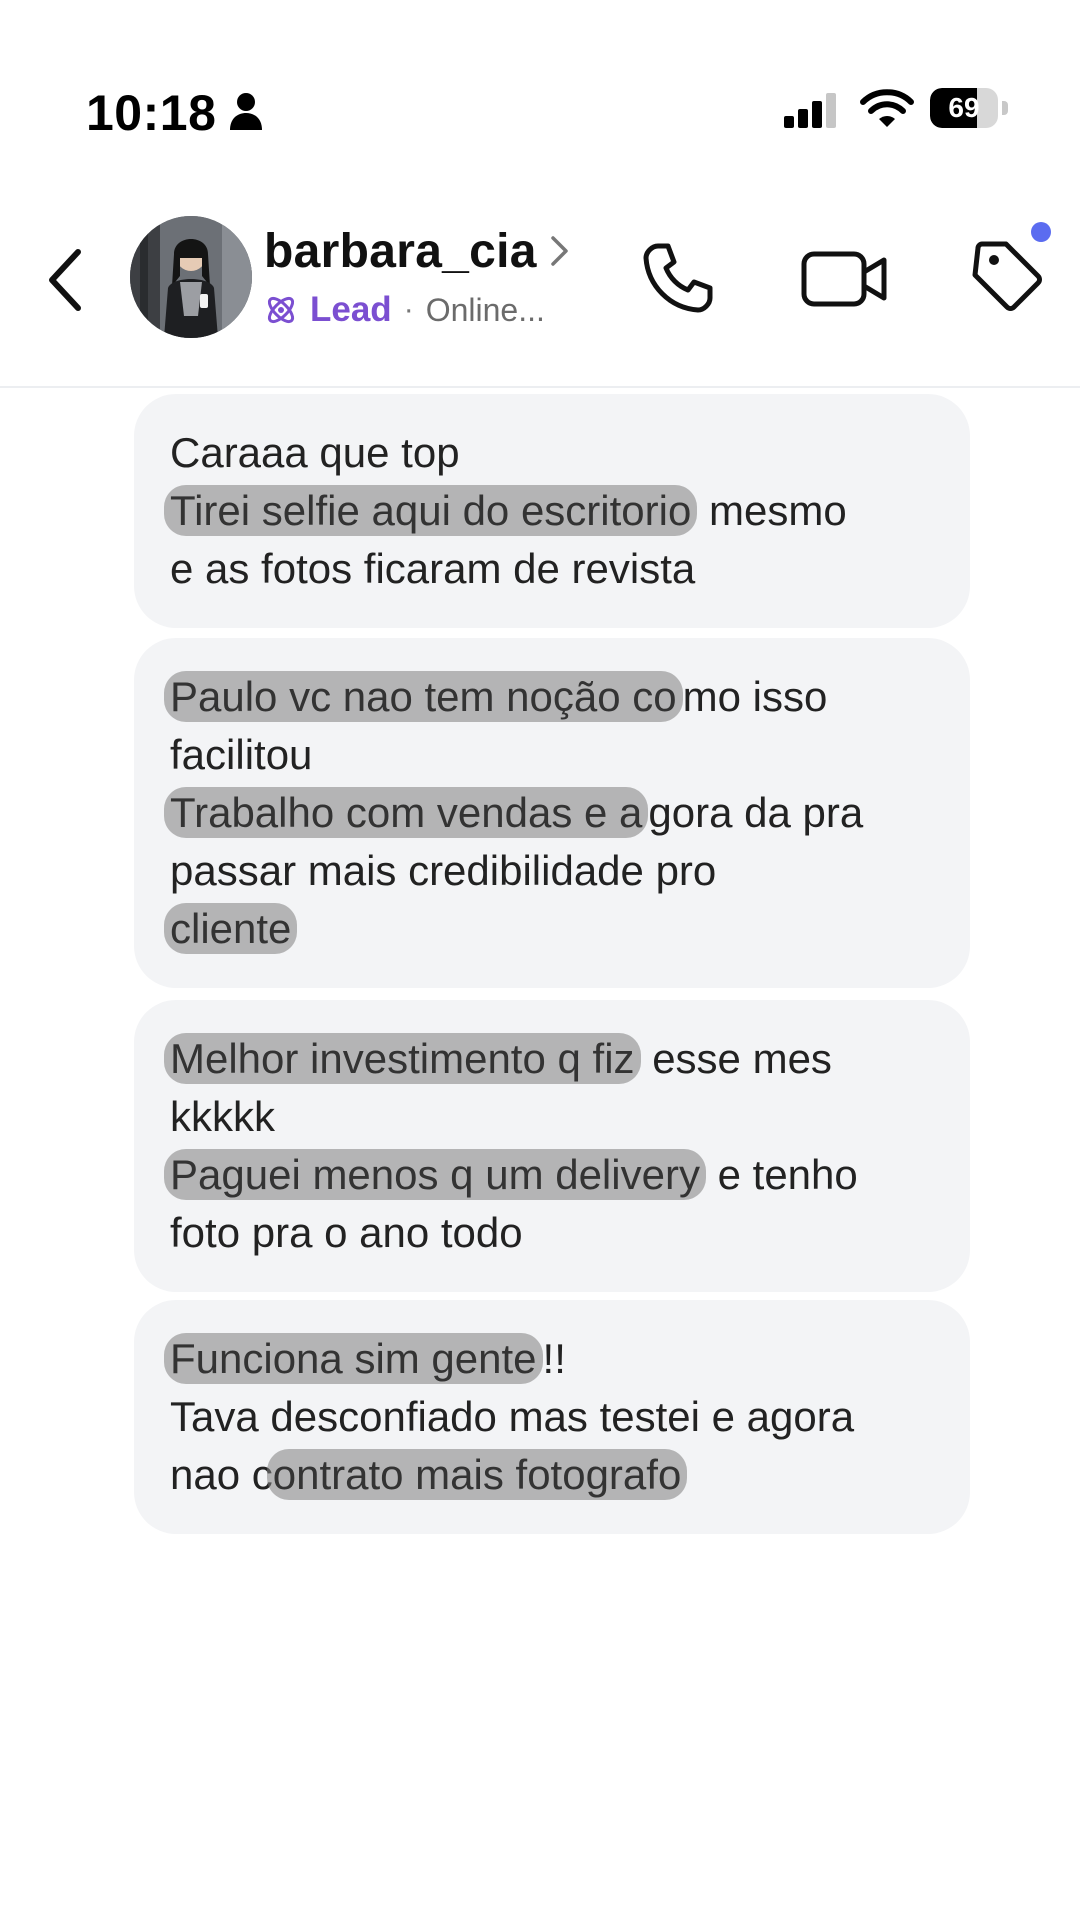 This screenshot has height=1920, width=1080. What do you see at coordinates (65, 280) in the screenshot?
I see `back-chevron-icon` at bounding box center [65, 280].